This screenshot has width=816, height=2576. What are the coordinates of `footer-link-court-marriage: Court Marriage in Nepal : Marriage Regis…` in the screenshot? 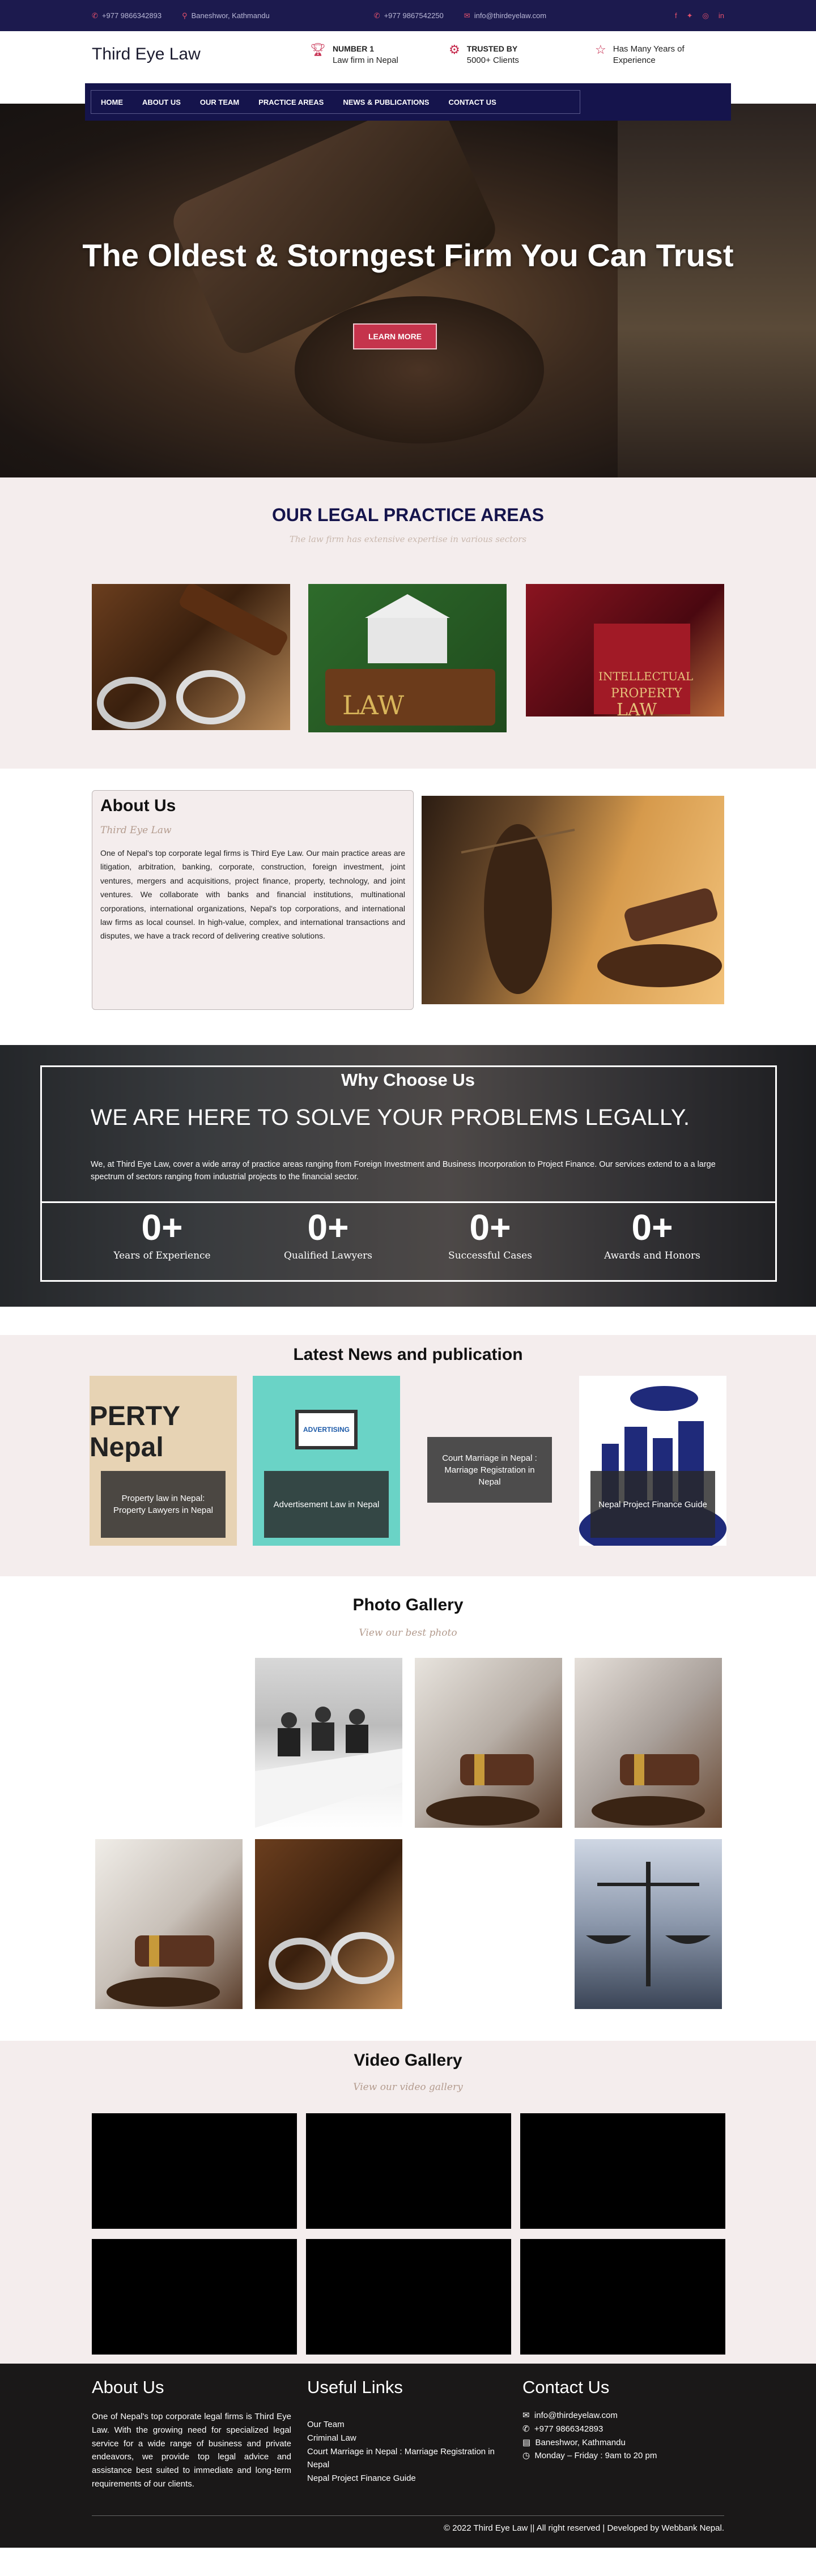 It's located at (411, 2458).